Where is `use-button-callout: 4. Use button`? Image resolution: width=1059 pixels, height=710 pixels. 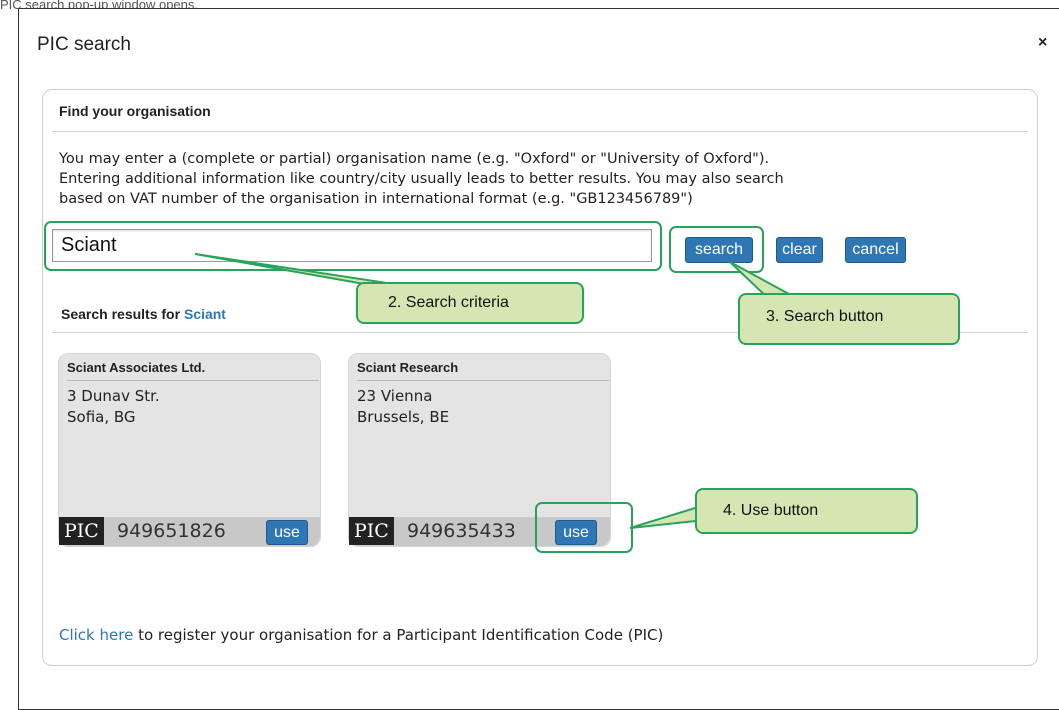
use-button-callout: 4. Use button is located at coordinates (806, 511).